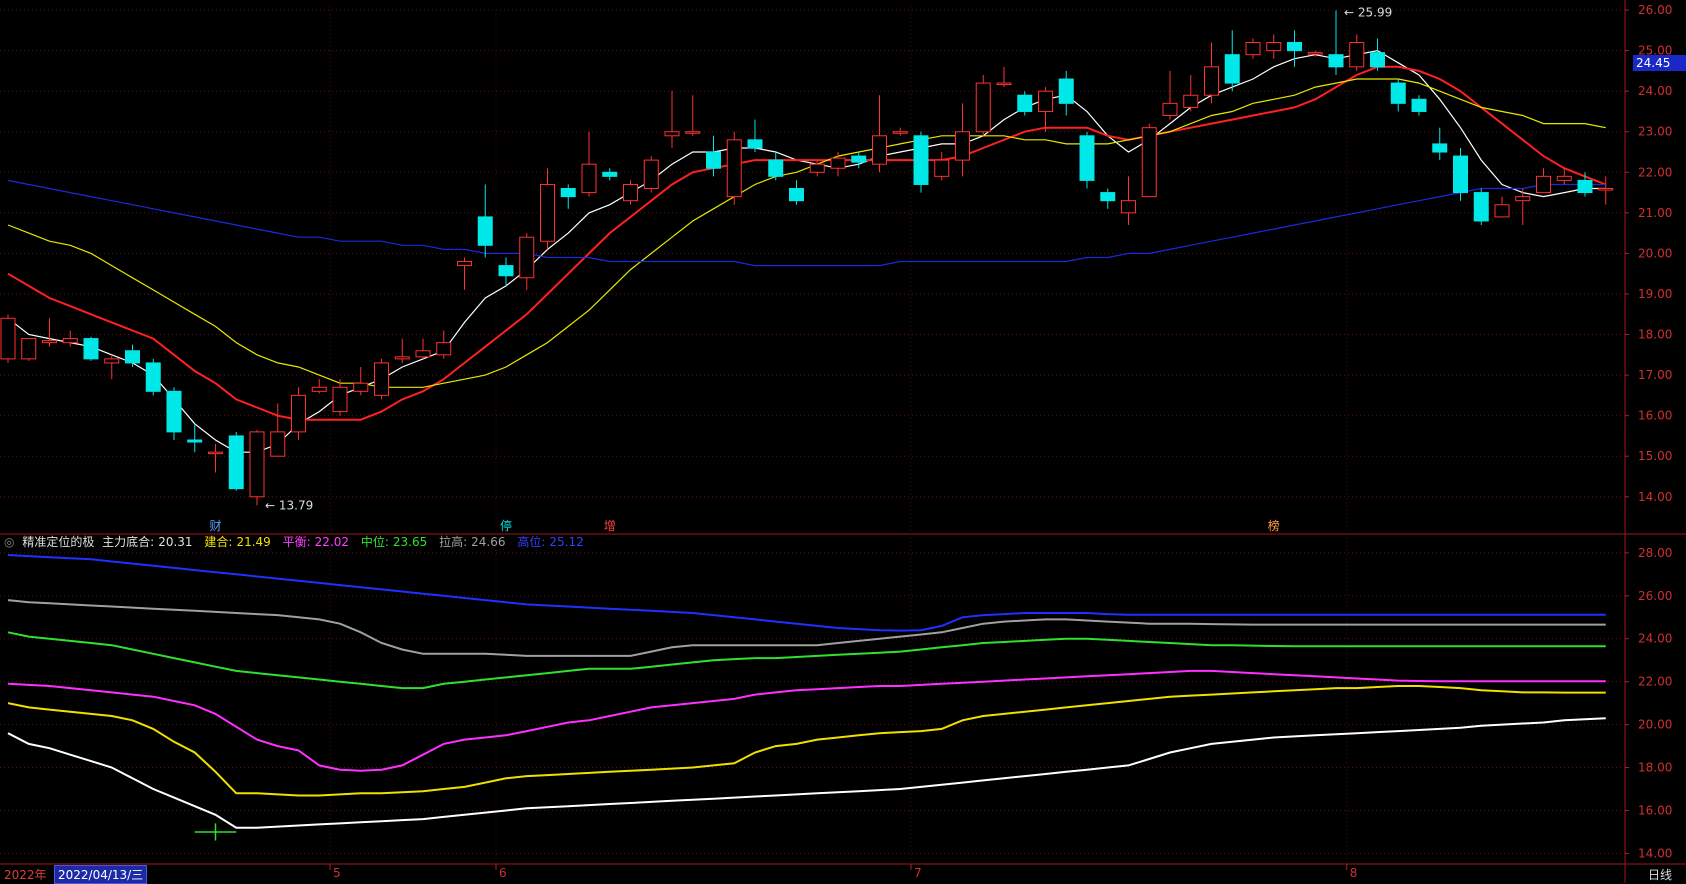 The height and width of the screenshot is (884, 1686). What do you see at coordinates (506, 525) in the screenshot?
I see `event-label: 停` at bounding box center [506, 525].